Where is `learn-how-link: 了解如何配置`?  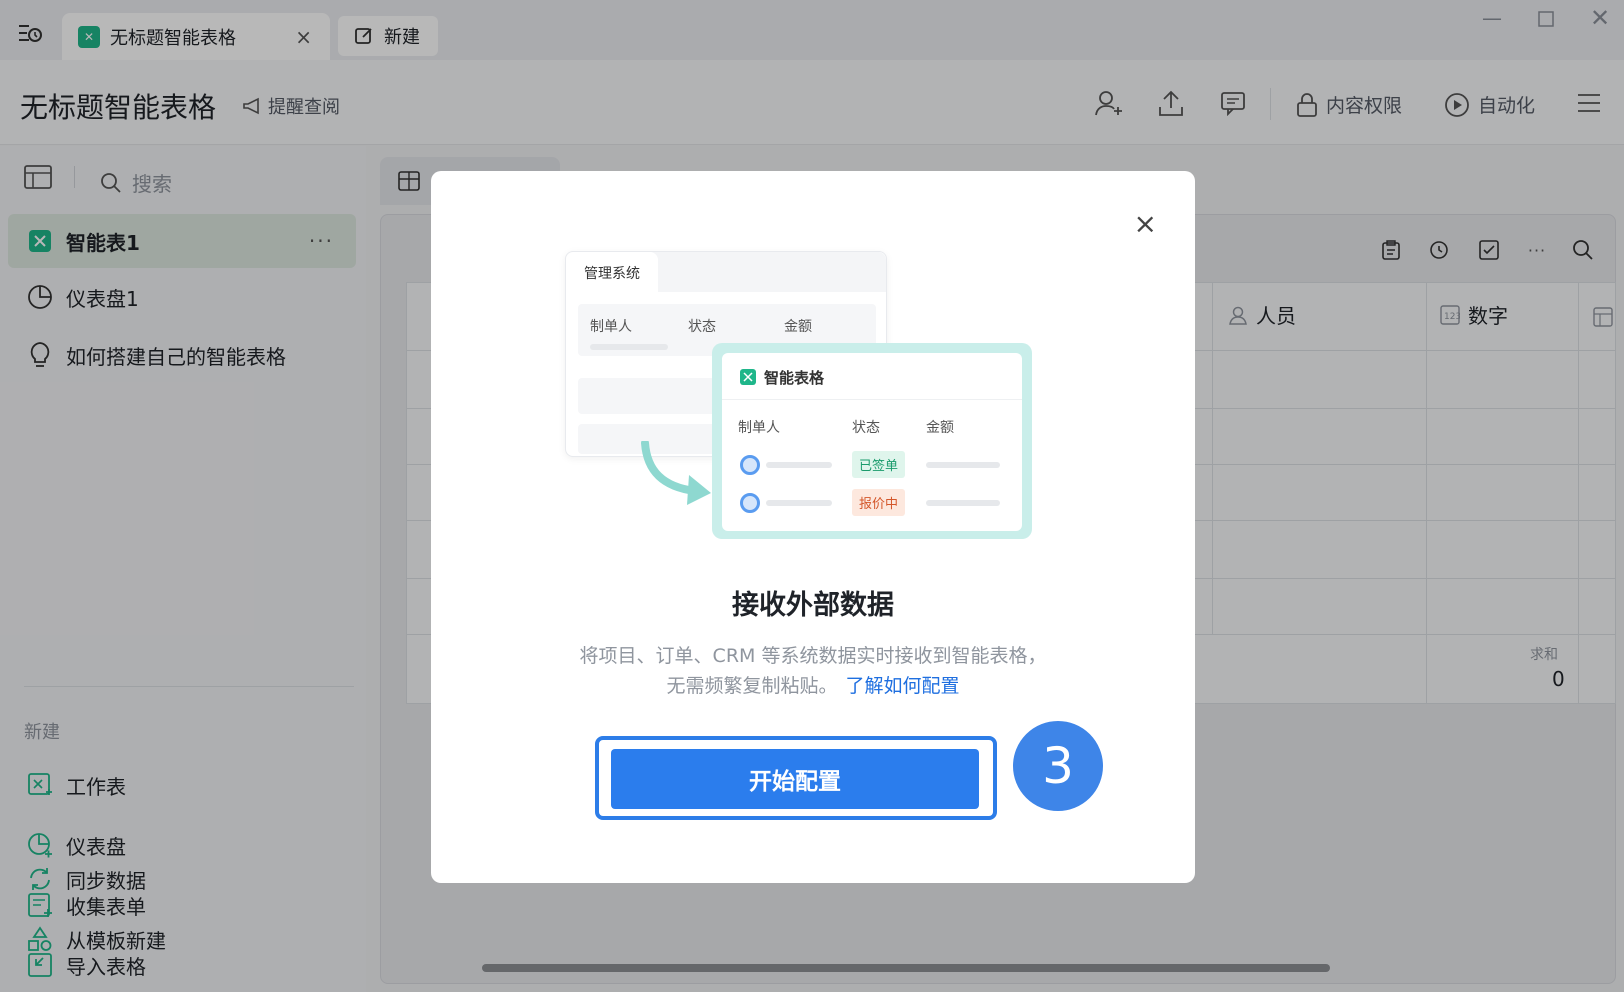
learn-how-link: 了解如何配置 is located at coordinates (903, 686).